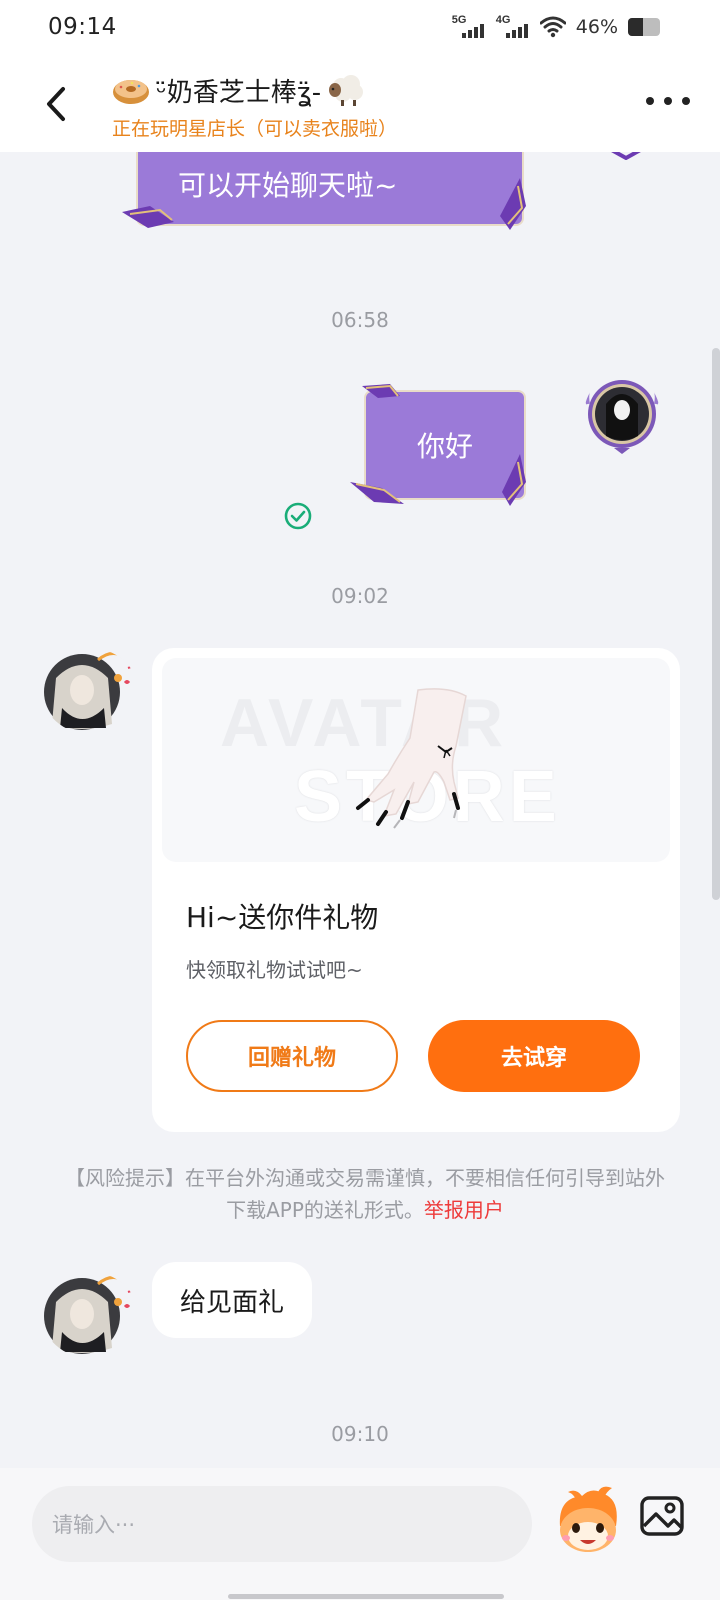 The width and height of the screenshot is (720, 1600). Describe the element at coordinates (626, 156) in the screenshot. I see `avatar-frame-ornament` at that location.